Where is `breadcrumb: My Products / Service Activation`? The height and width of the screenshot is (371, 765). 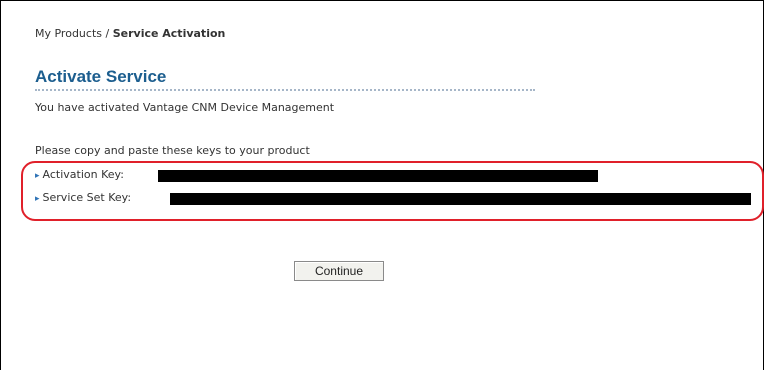
breadcrumb: My Products / Service Activation is located at coordinates (130, 33).